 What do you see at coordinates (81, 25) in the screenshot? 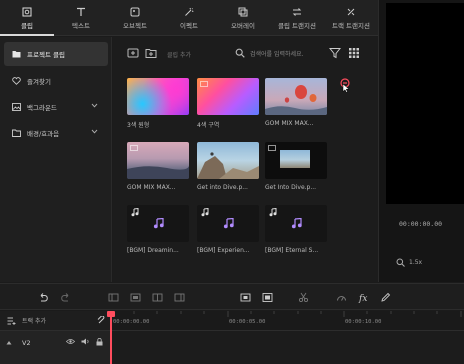
I see `tab-label: 텍스트` at bounding box center [81, 25].